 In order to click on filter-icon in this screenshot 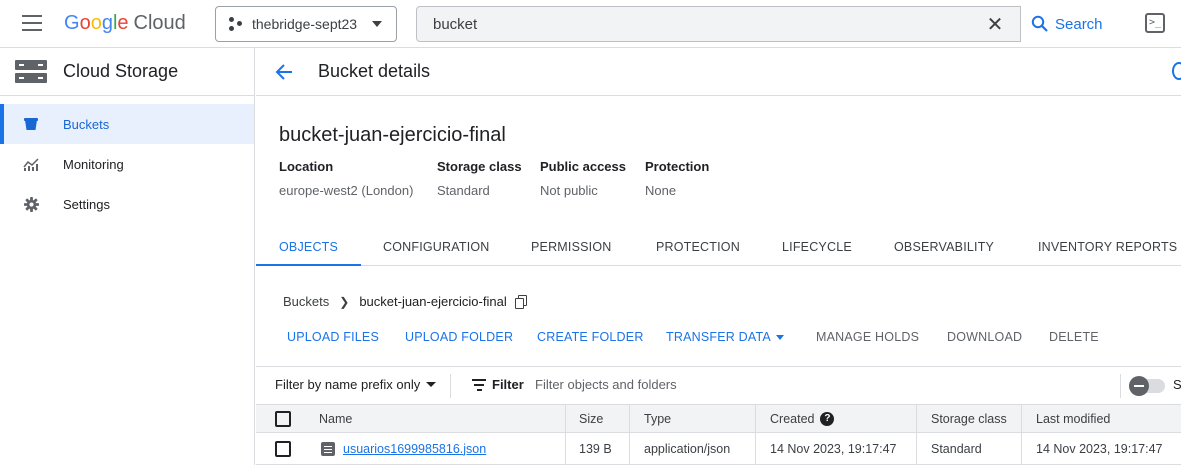, I will do `click(479, 385)`.